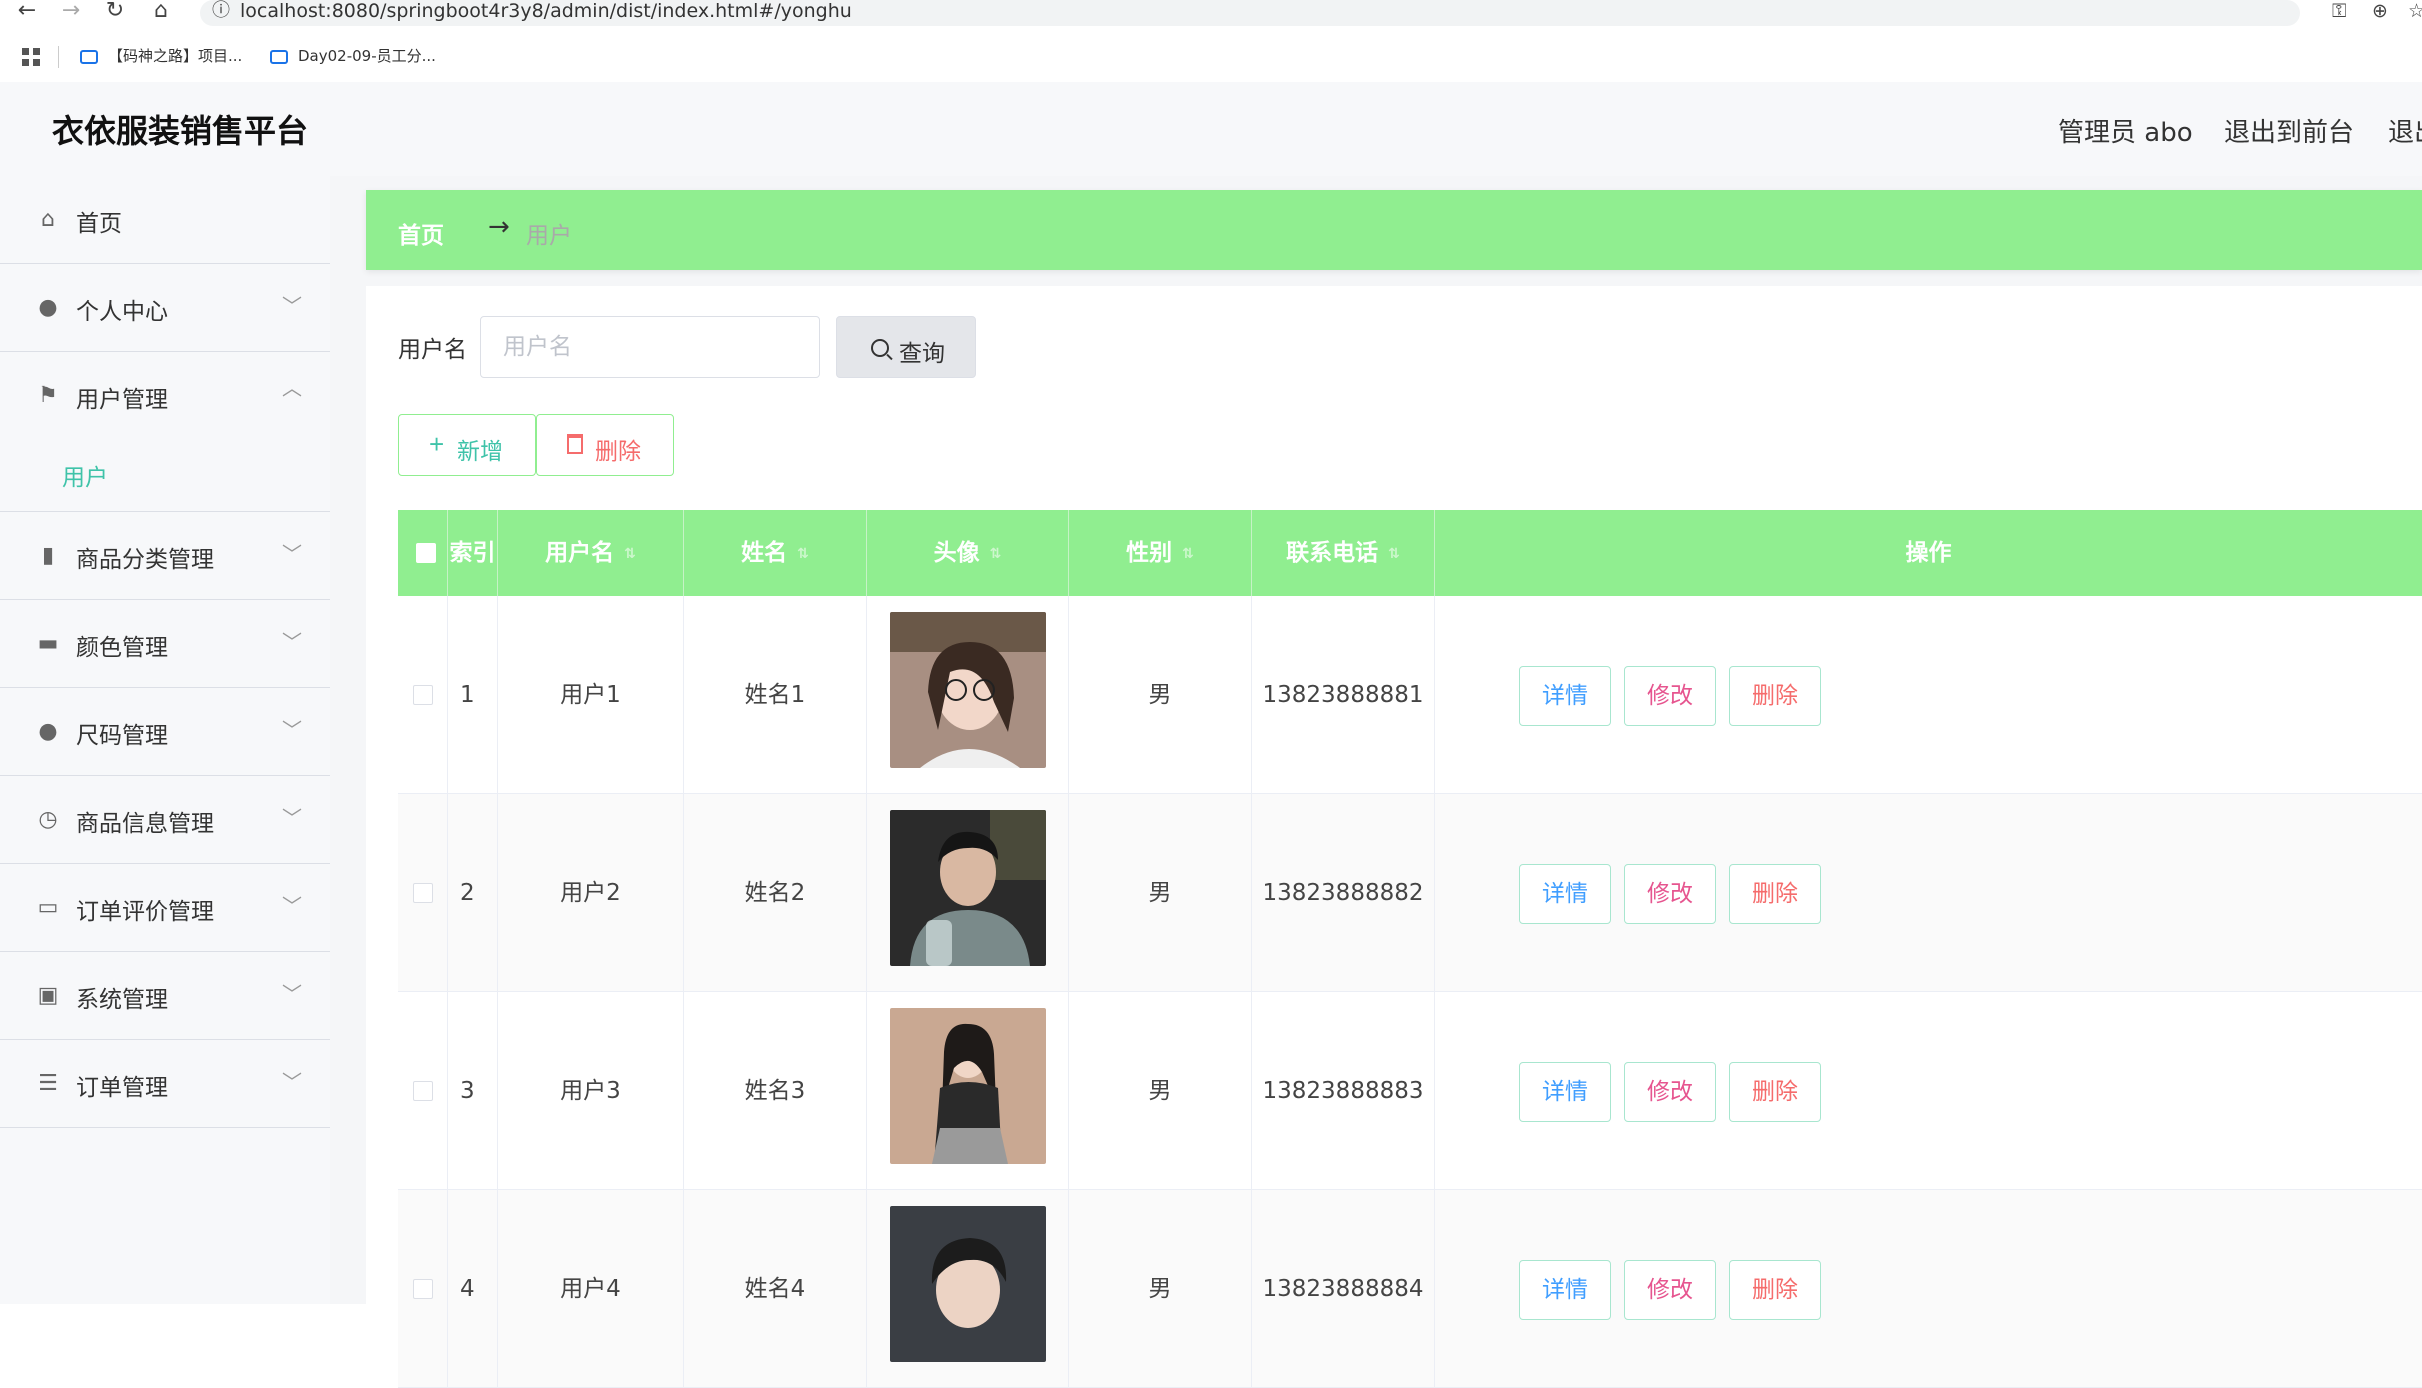 The width and height of the screenshot is (2422, 1388). What do you see at coordinates (591, 1091) in the screenshot?
I see `cell-username: 用户3` at bounding box center [591, 1091].